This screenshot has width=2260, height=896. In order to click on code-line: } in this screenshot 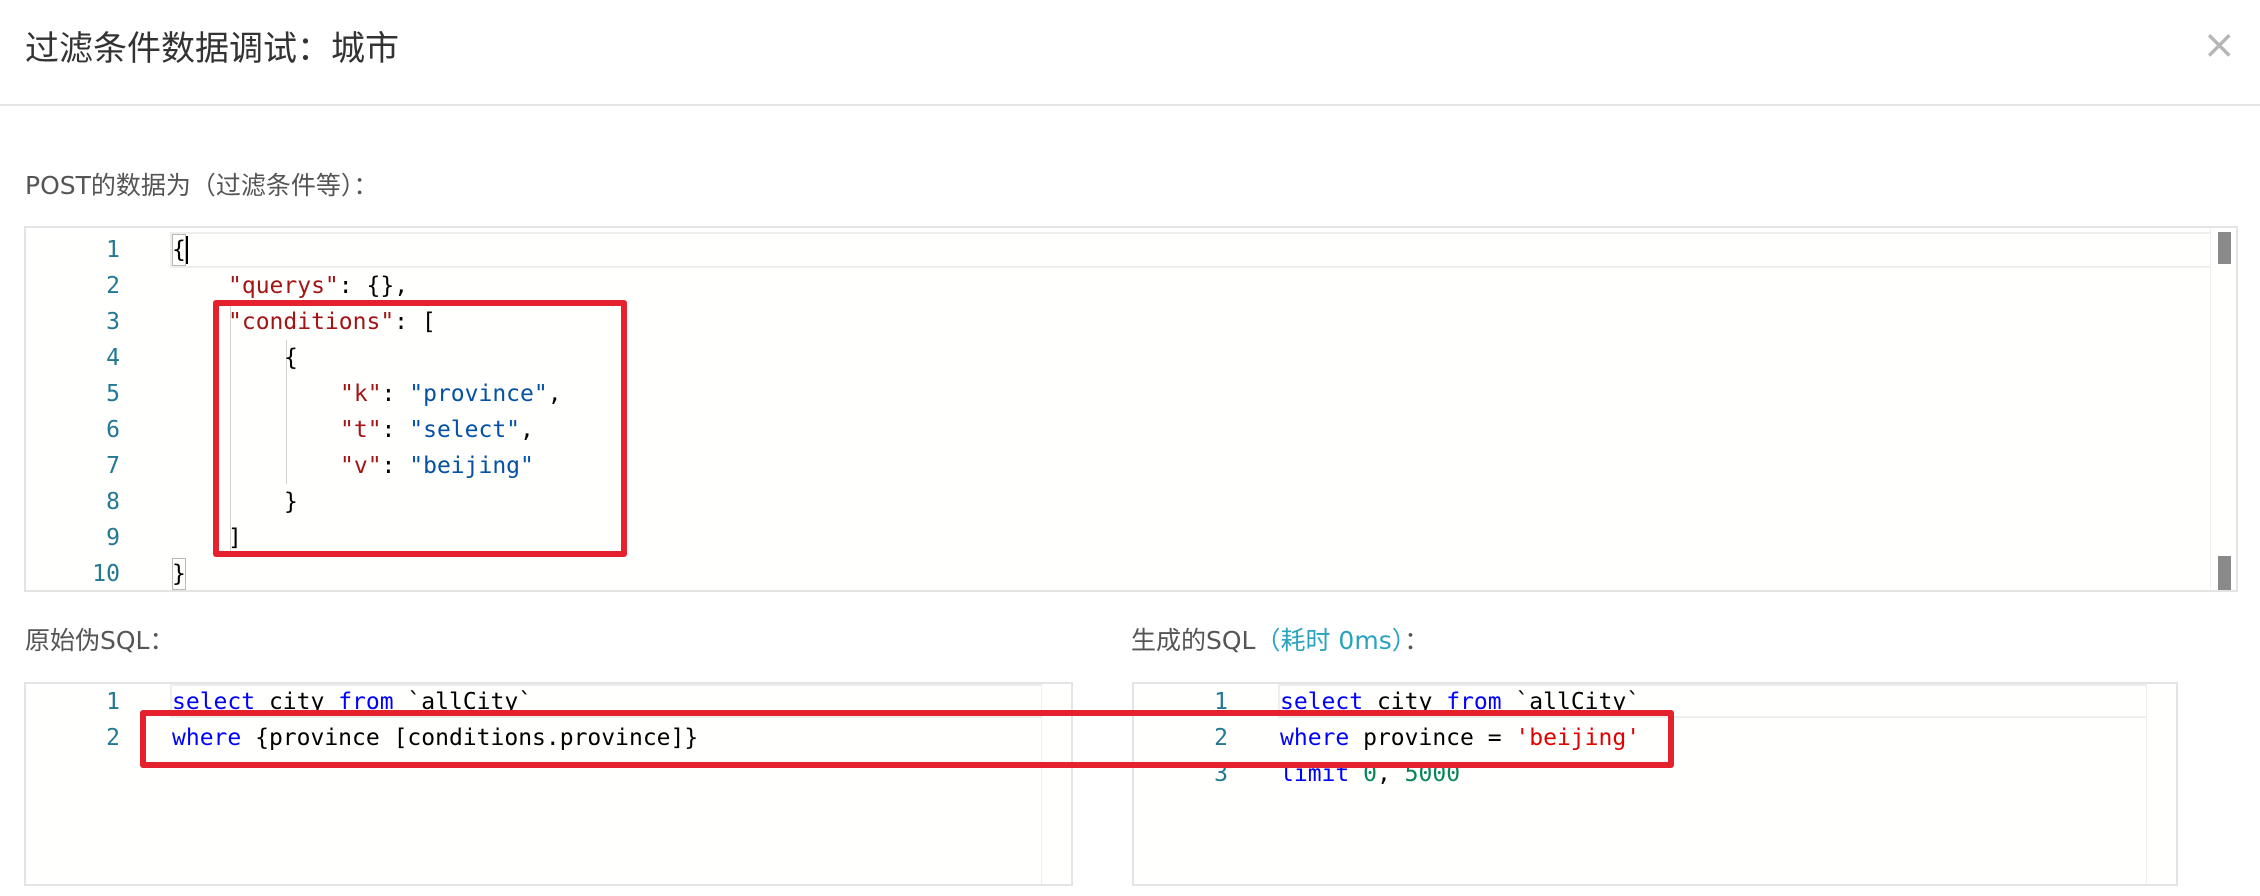, I will do `click(179, 574)`.